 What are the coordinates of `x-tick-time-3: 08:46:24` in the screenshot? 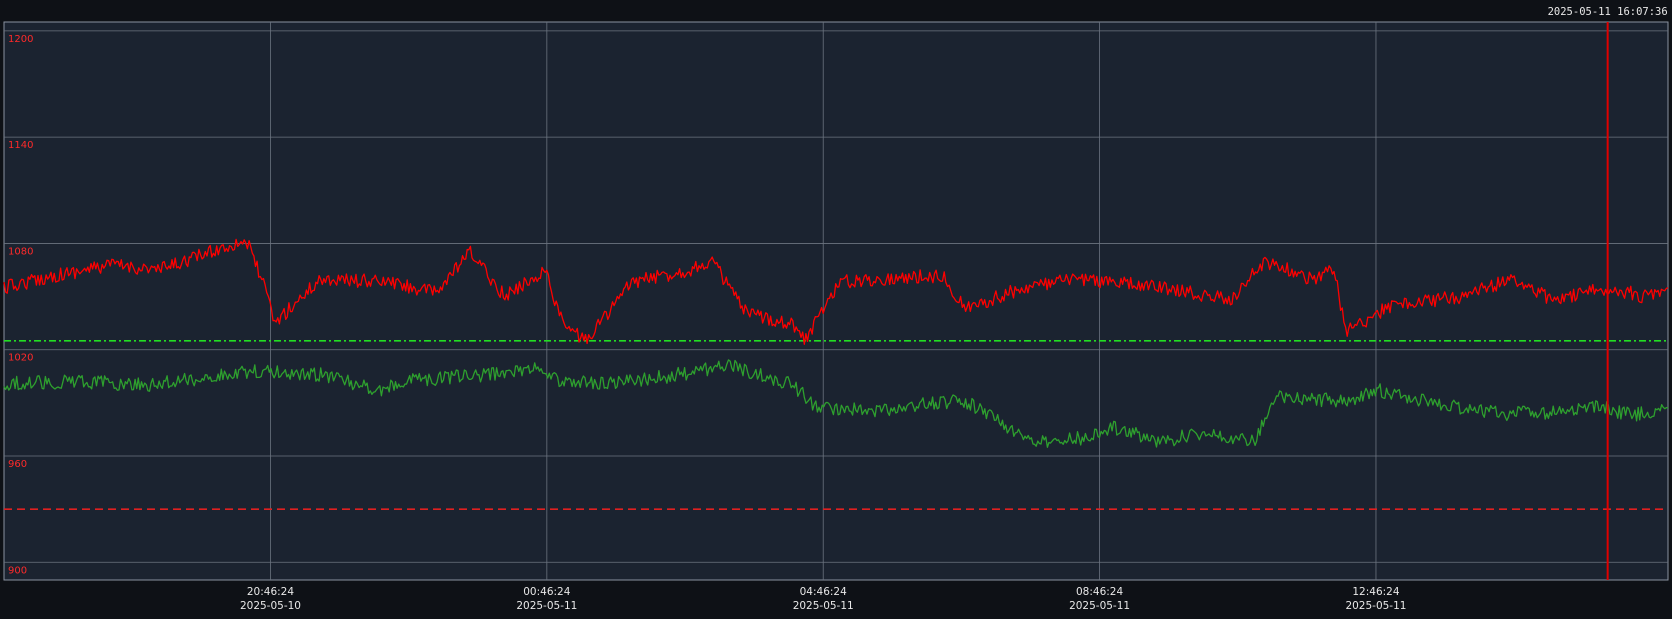 It's located at (1099, 592).